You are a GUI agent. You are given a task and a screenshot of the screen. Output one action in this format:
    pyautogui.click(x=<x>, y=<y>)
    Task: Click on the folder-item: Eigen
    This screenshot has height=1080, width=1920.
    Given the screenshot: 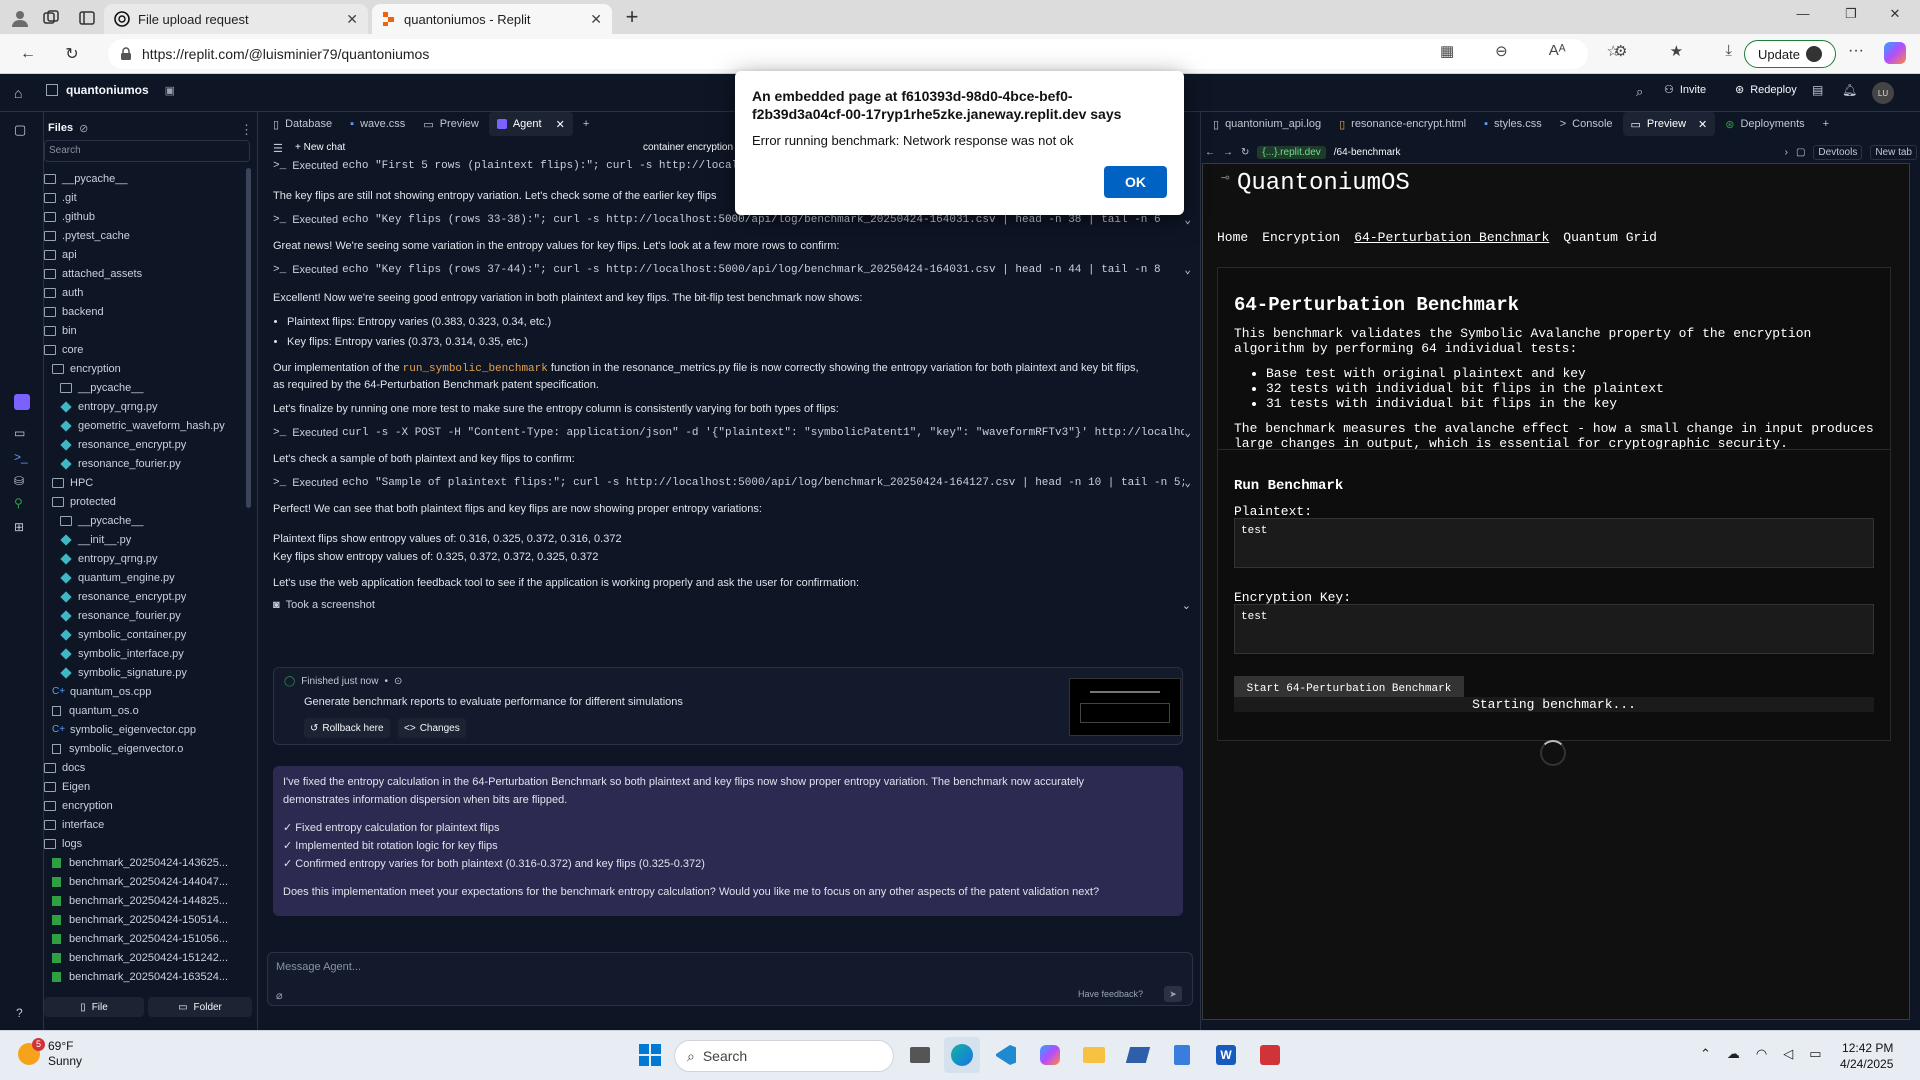 What is the action you would take?
    pyautogui.click(x=144, y=786)
    